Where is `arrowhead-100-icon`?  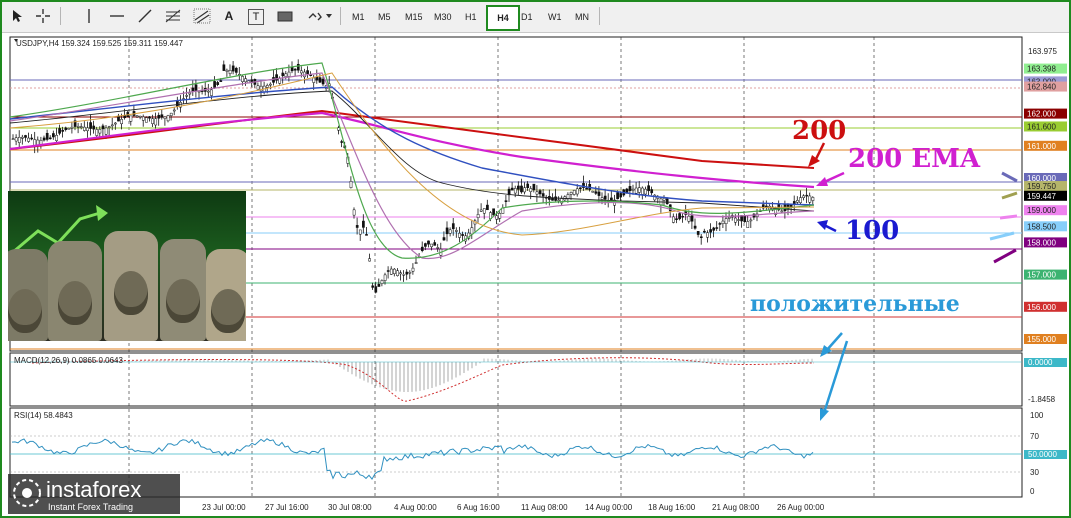 arrowhead-100-icon is located at coordinates (822, 225).